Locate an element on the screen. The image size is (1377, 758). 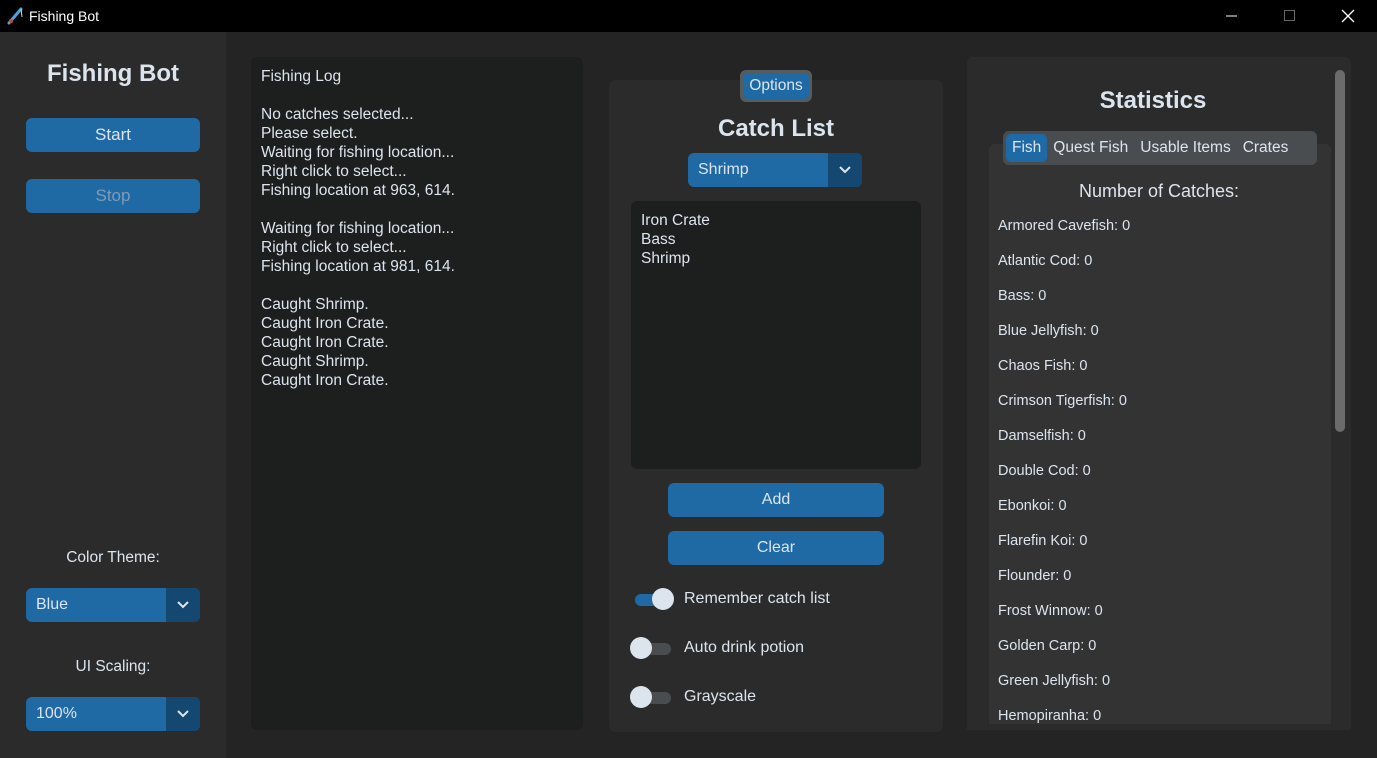
auto-drink-potion-switch is located at coordinates (653, 648).